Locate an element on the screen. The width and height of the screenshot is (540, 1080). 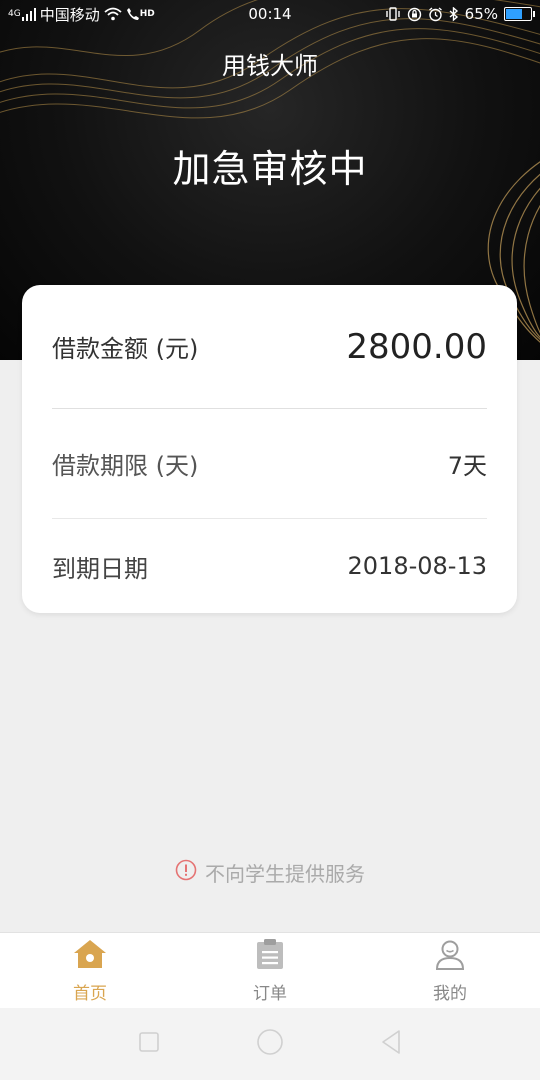
hd-call-icon: HD is located at coordinates (140, 14).